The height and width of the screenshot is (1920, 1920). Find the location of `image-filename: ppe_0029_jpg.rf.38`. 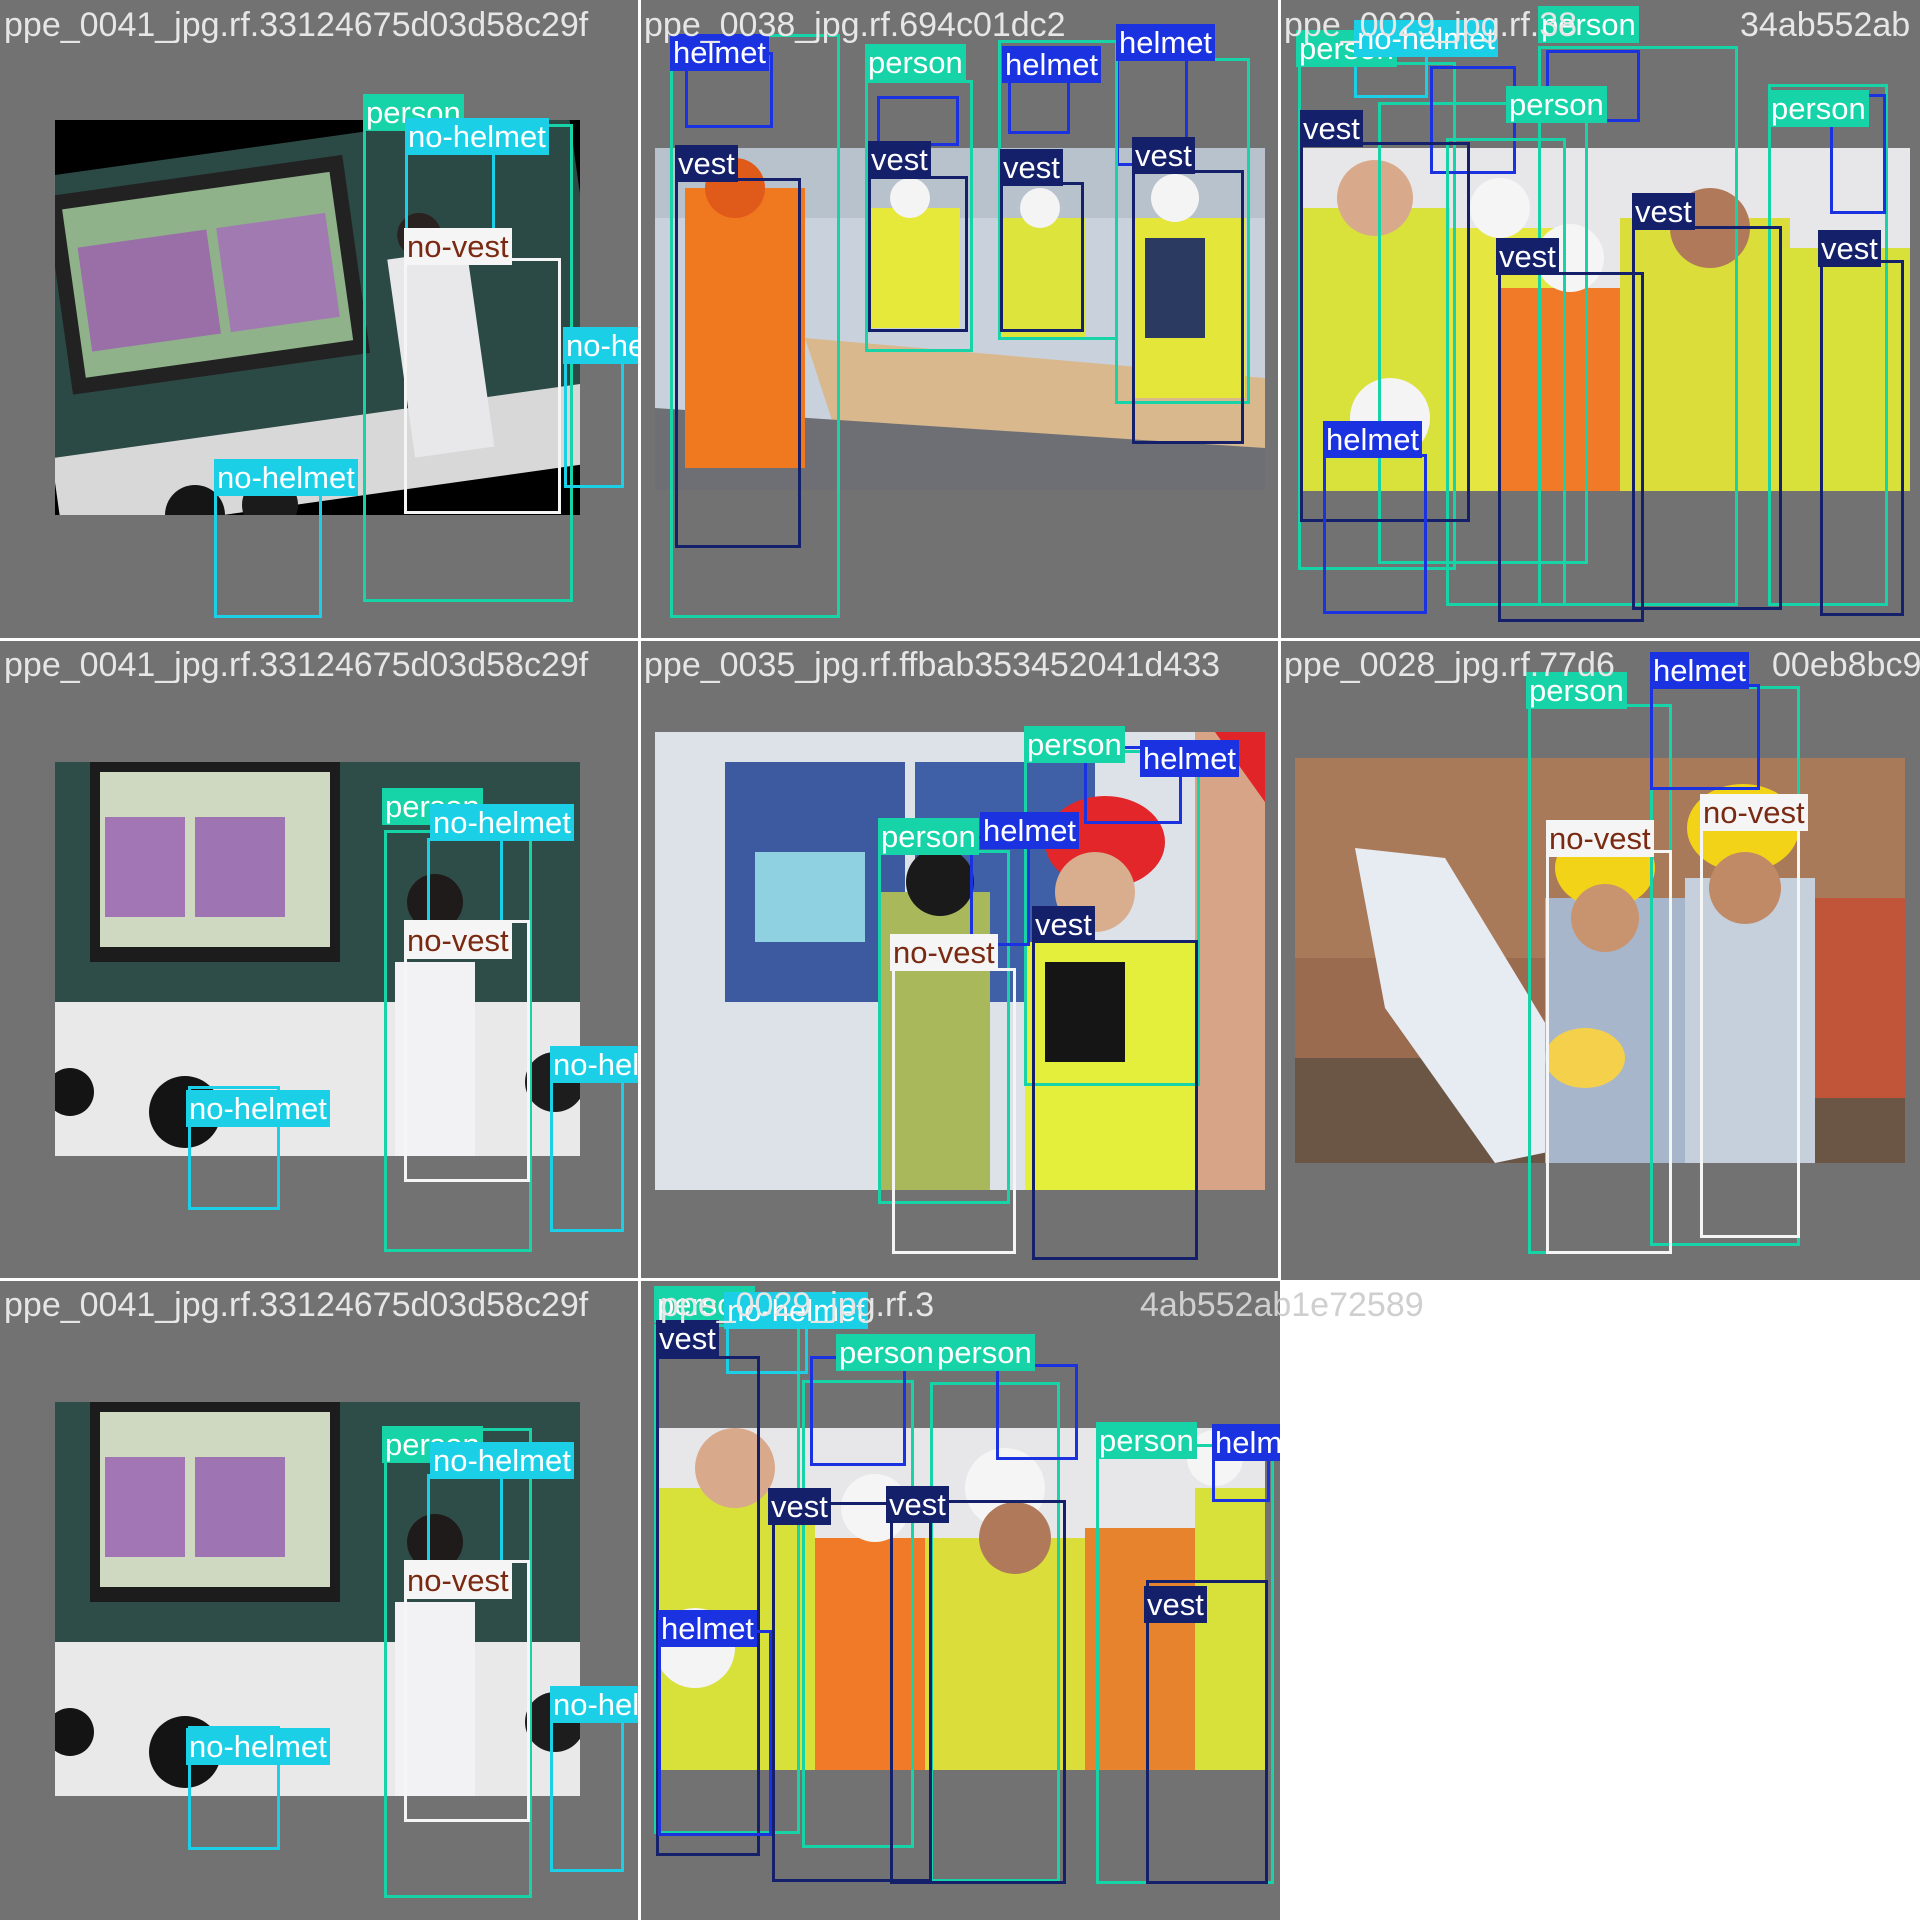

image-filename: ppe_0029_jpg.rf.38 is located at coordinates (1431, 25).